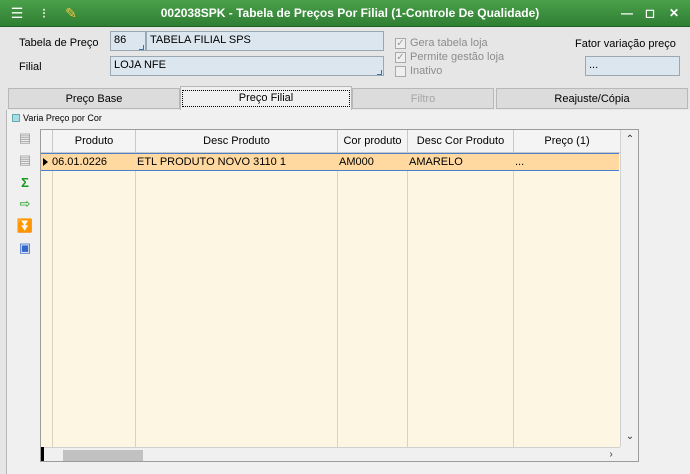 Image resolution: width=690 pixels, height=474 pixels. What do you see at coordinates (625, 44) in the screenshot?
I see `fator-label: Fator variação preço` at bounding box center [625, 44].